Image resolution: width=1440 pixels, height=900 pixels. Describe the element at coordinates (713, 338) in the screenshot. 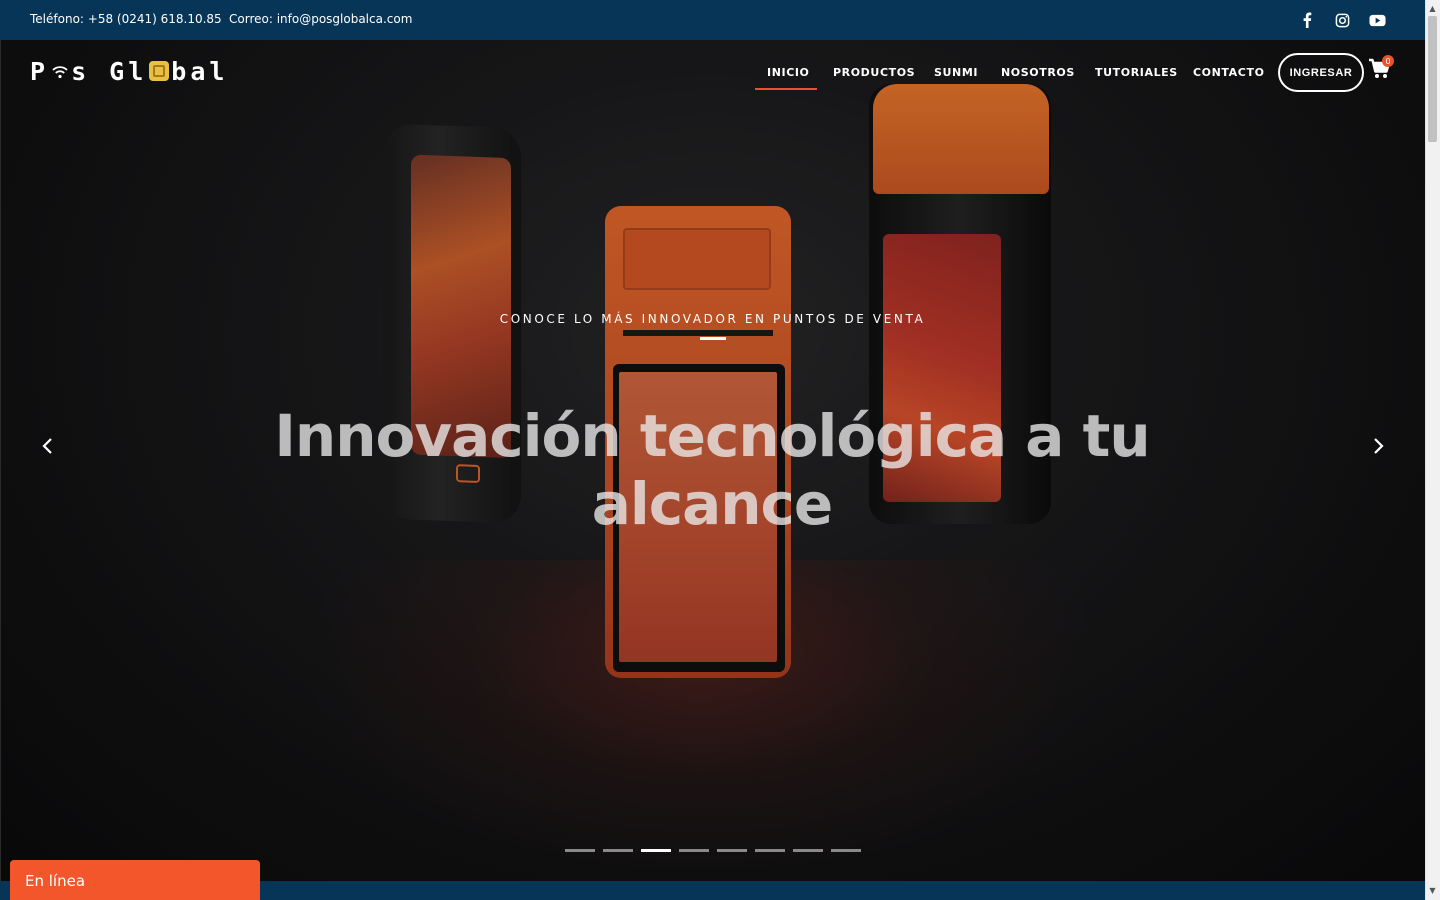

I see `hero-eyebrow-divider` at that location.